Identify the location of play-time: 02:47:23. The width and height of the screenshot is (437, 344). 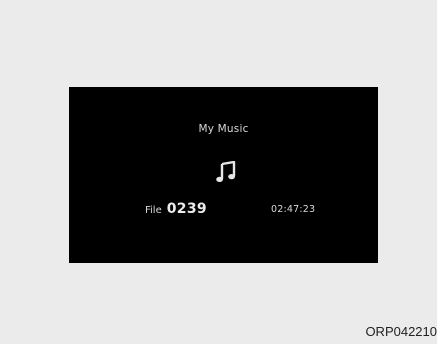
(293, 209).